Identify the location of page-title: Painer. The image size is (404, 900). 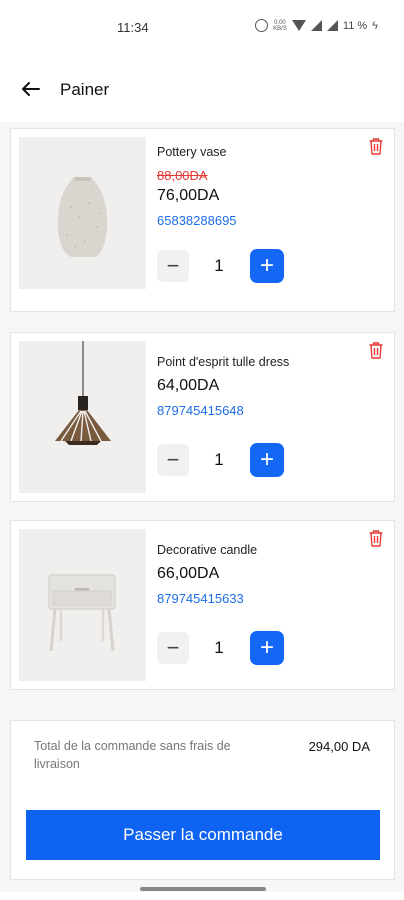
(85, 89).